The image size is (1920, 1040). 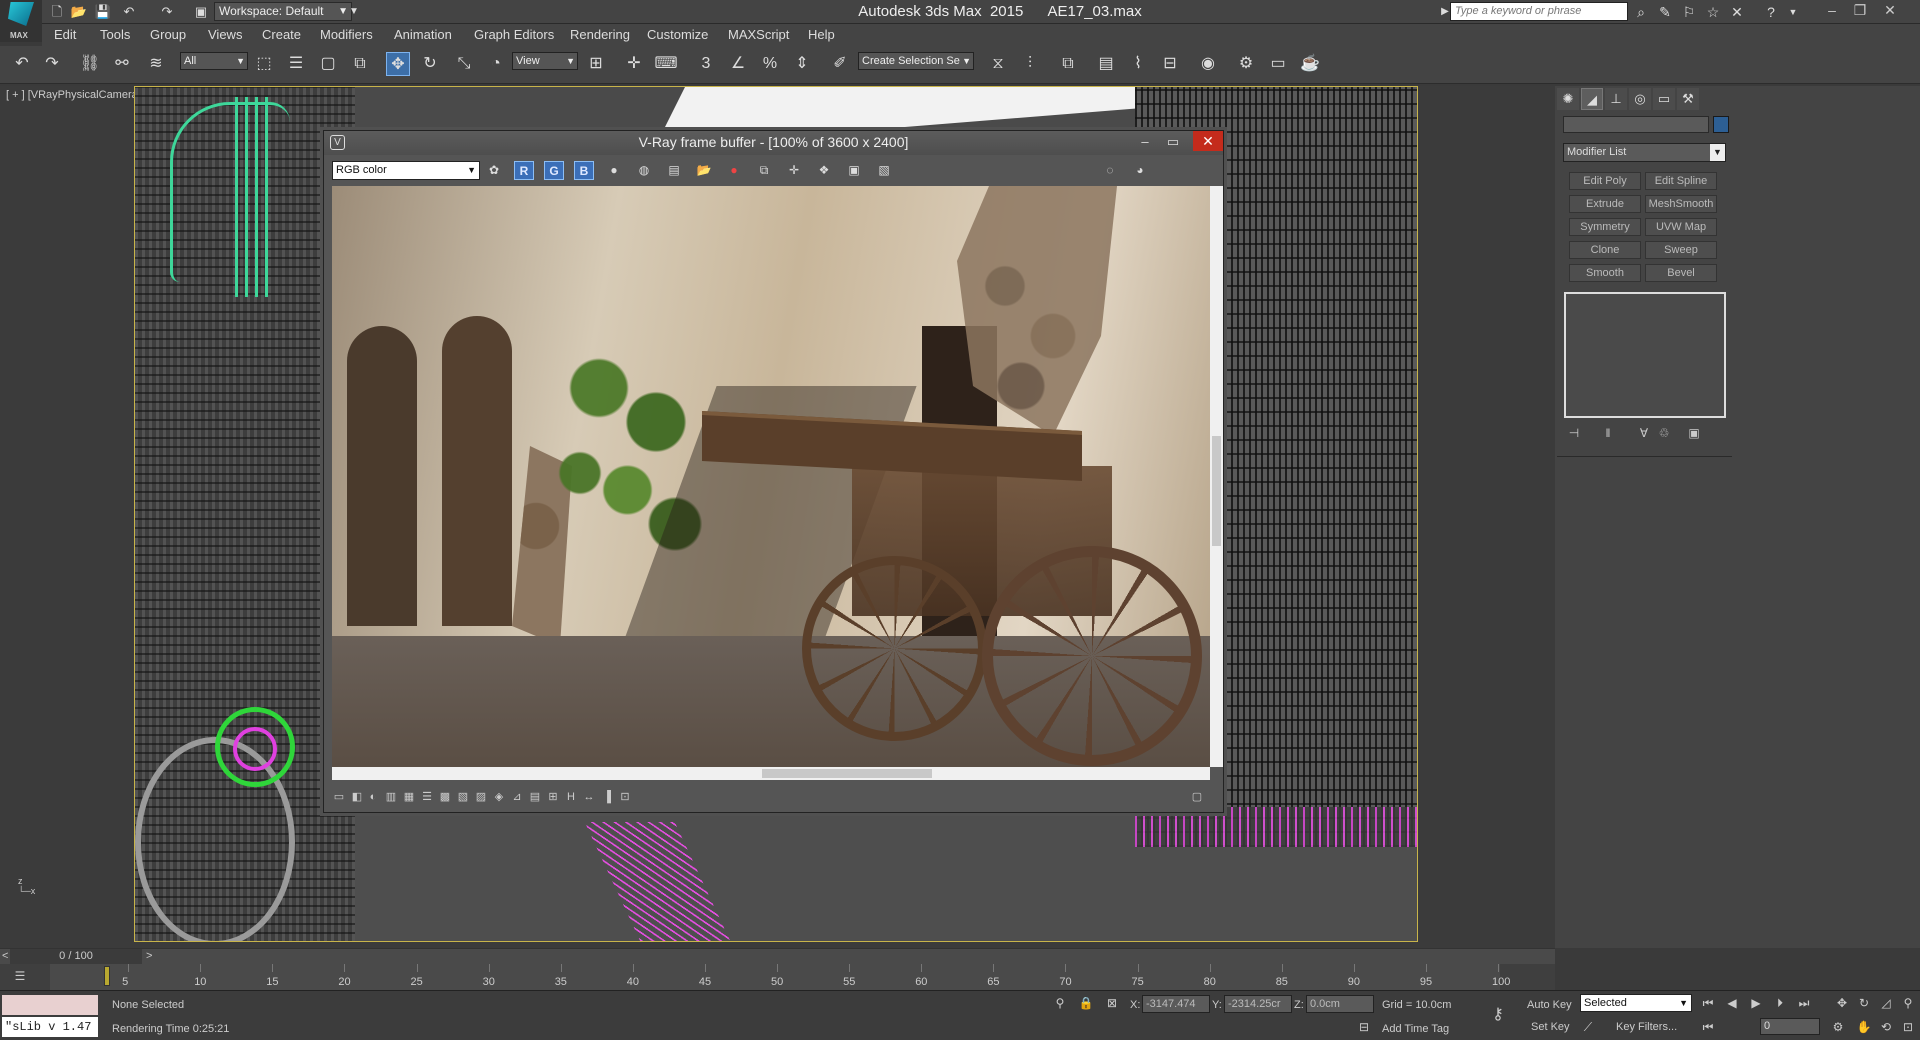 I want to click on x-coordinate-field: -3147.474, so click(x=1176, y=1004).